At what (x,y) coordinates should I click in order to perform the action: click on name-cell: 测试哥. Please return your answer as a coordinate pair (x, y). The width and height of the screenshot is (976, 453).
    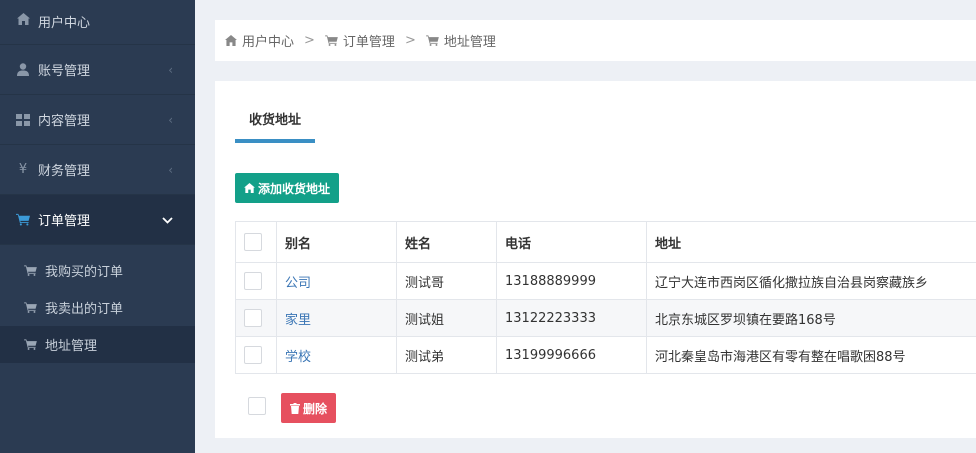
    Looking at the image, I should click on (446, 281).